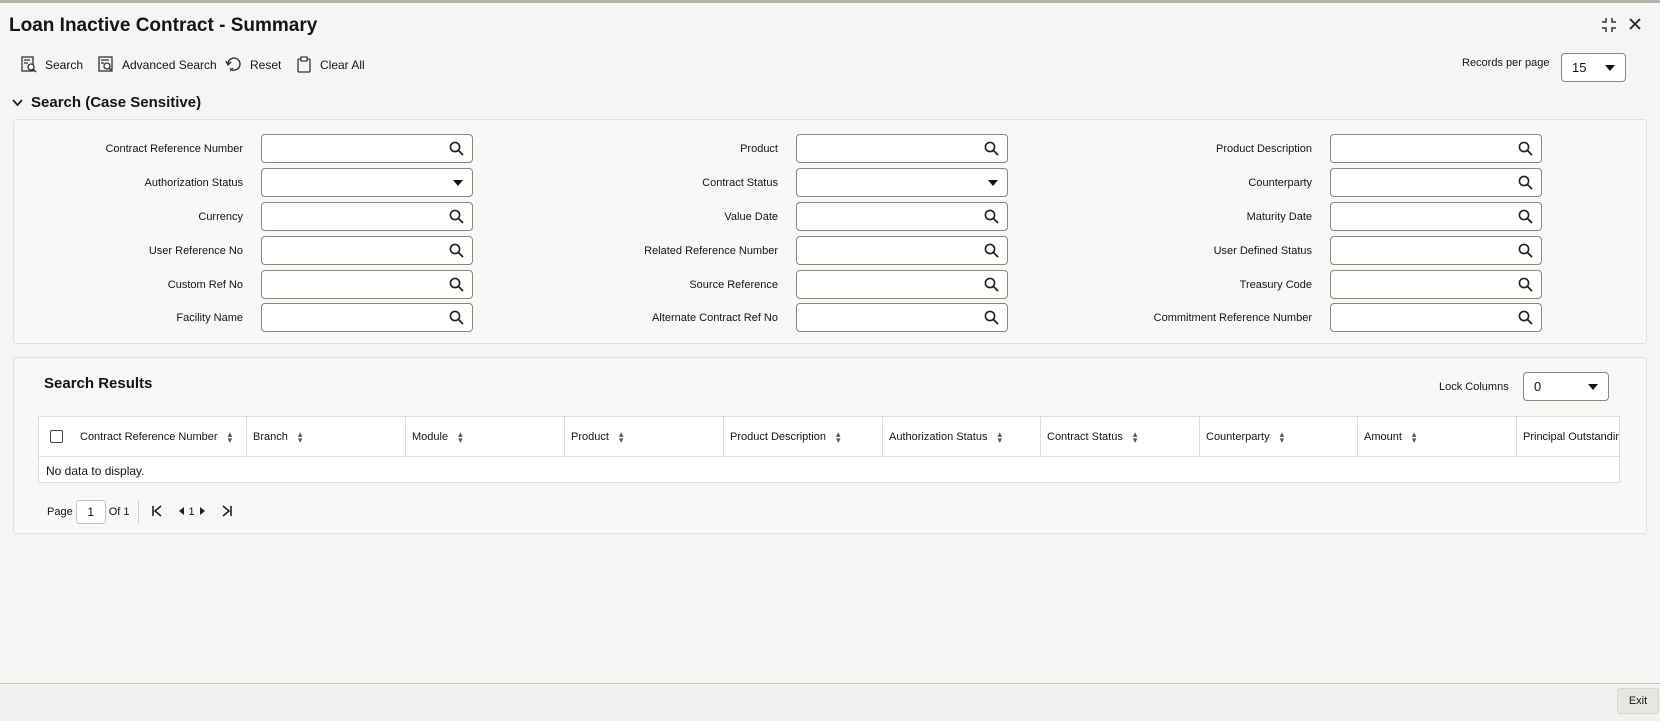  Describe the element at coordinates (902, 317) in the screenshot. I see `alternate-contract-ref-no-input` at that location.